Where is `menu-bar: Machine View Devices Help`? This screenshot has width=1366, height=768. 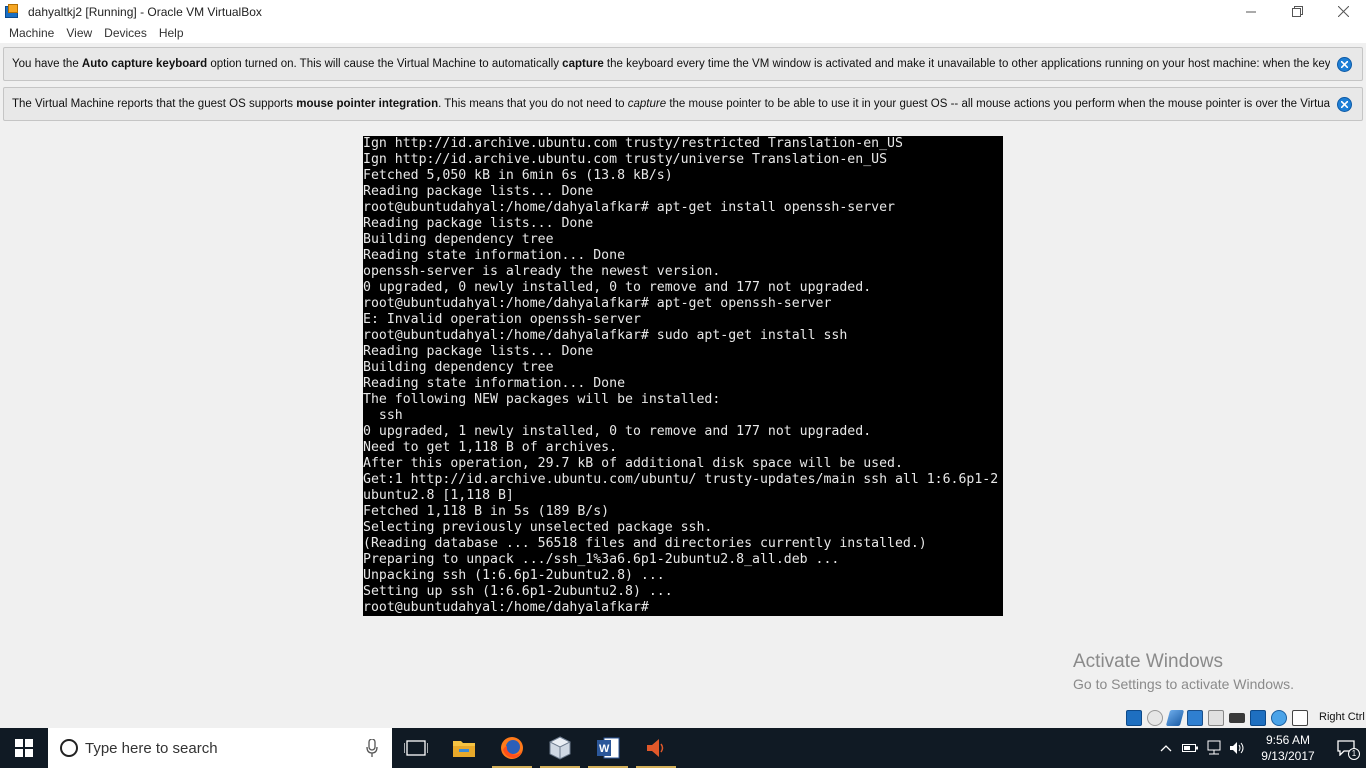 menu-bar: Machine View Devices Help is located at coordinates (683, 33).